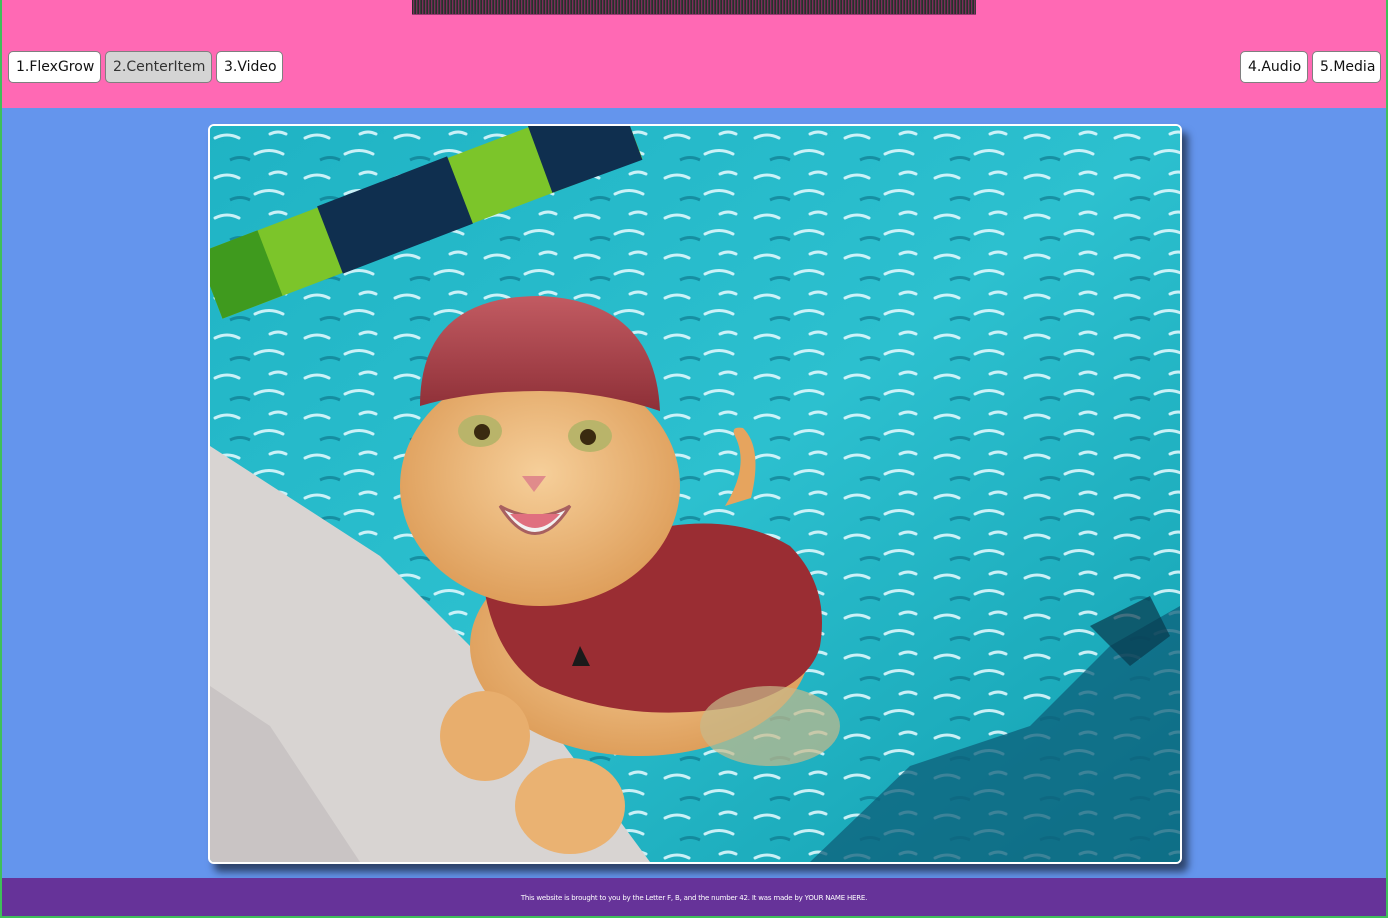 The width and height of the screenshot is (1388, 918). What do you see at coordinates (1346, 67) in the screenshot?
I see `nav-button-media: 5.Media` at bounding box center [1346, 67].